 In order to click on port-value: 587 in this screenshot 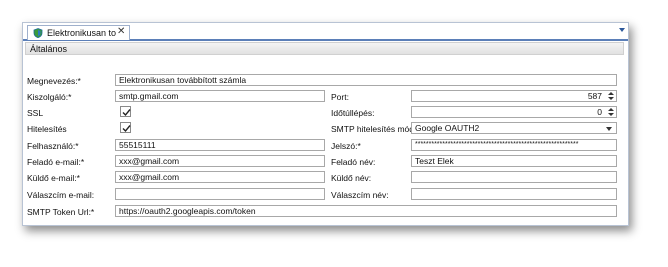, I will do `click(594, 96)`.